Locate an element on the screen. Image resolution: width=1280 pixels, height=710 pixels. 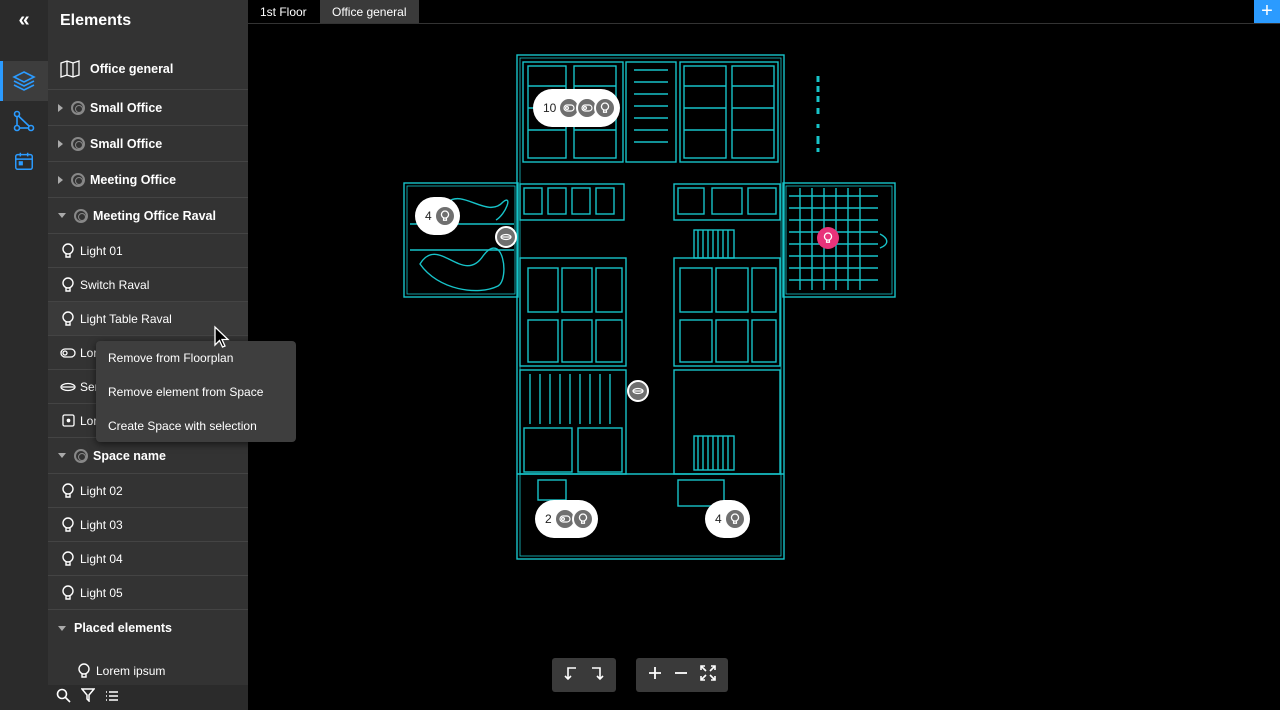
cluster-badge: 10 is located at coordinates (577, 108).